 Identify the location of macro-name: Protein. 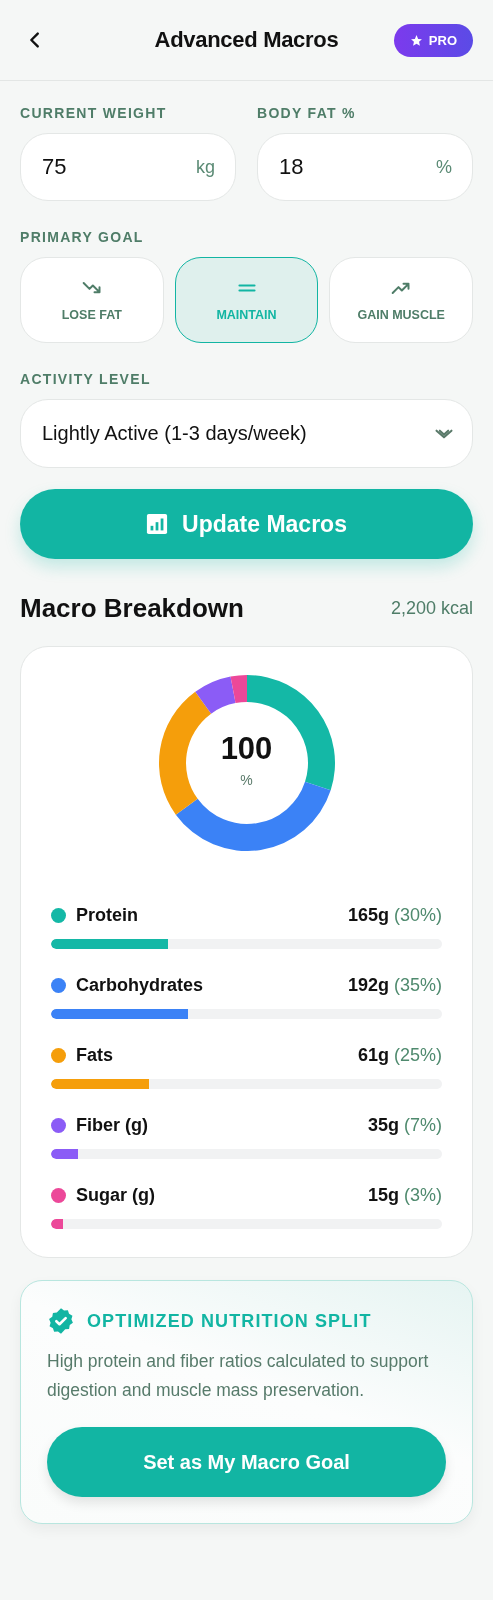
(107, 915).